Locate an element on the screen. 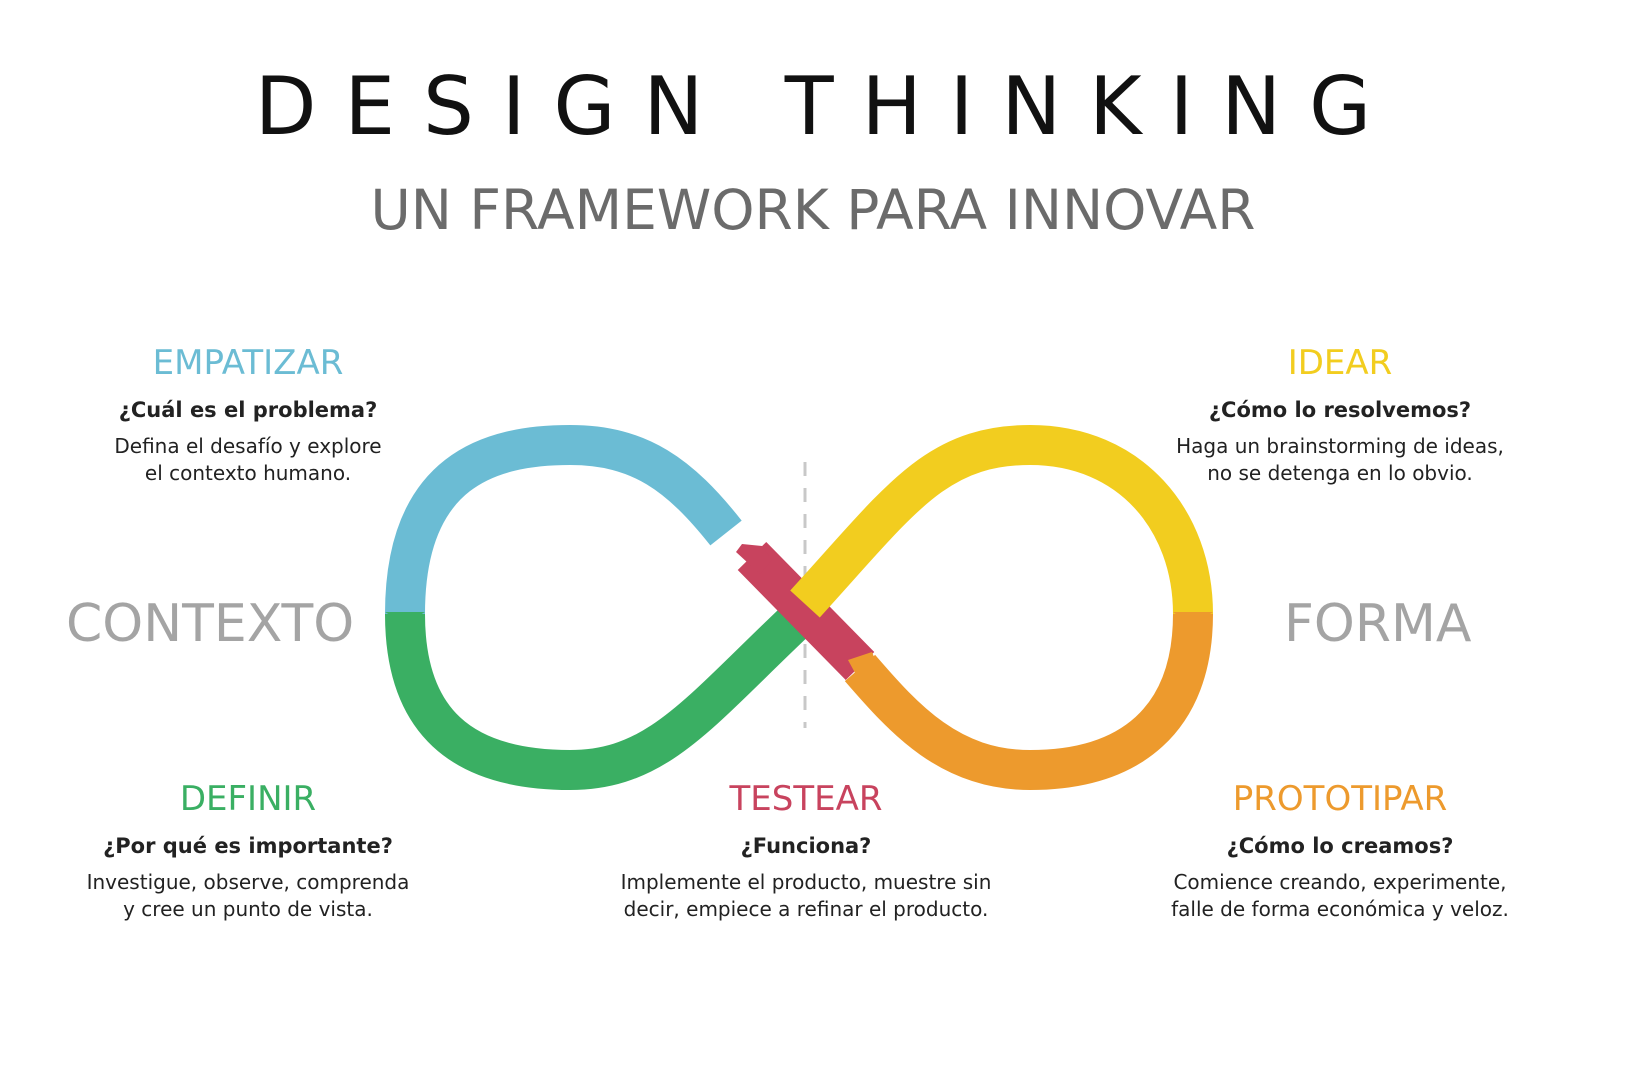 The image size is (1626, 1070). stage-question-prototipar: ¿Cómo lo creamos? is located at coordinates (1340, 846).